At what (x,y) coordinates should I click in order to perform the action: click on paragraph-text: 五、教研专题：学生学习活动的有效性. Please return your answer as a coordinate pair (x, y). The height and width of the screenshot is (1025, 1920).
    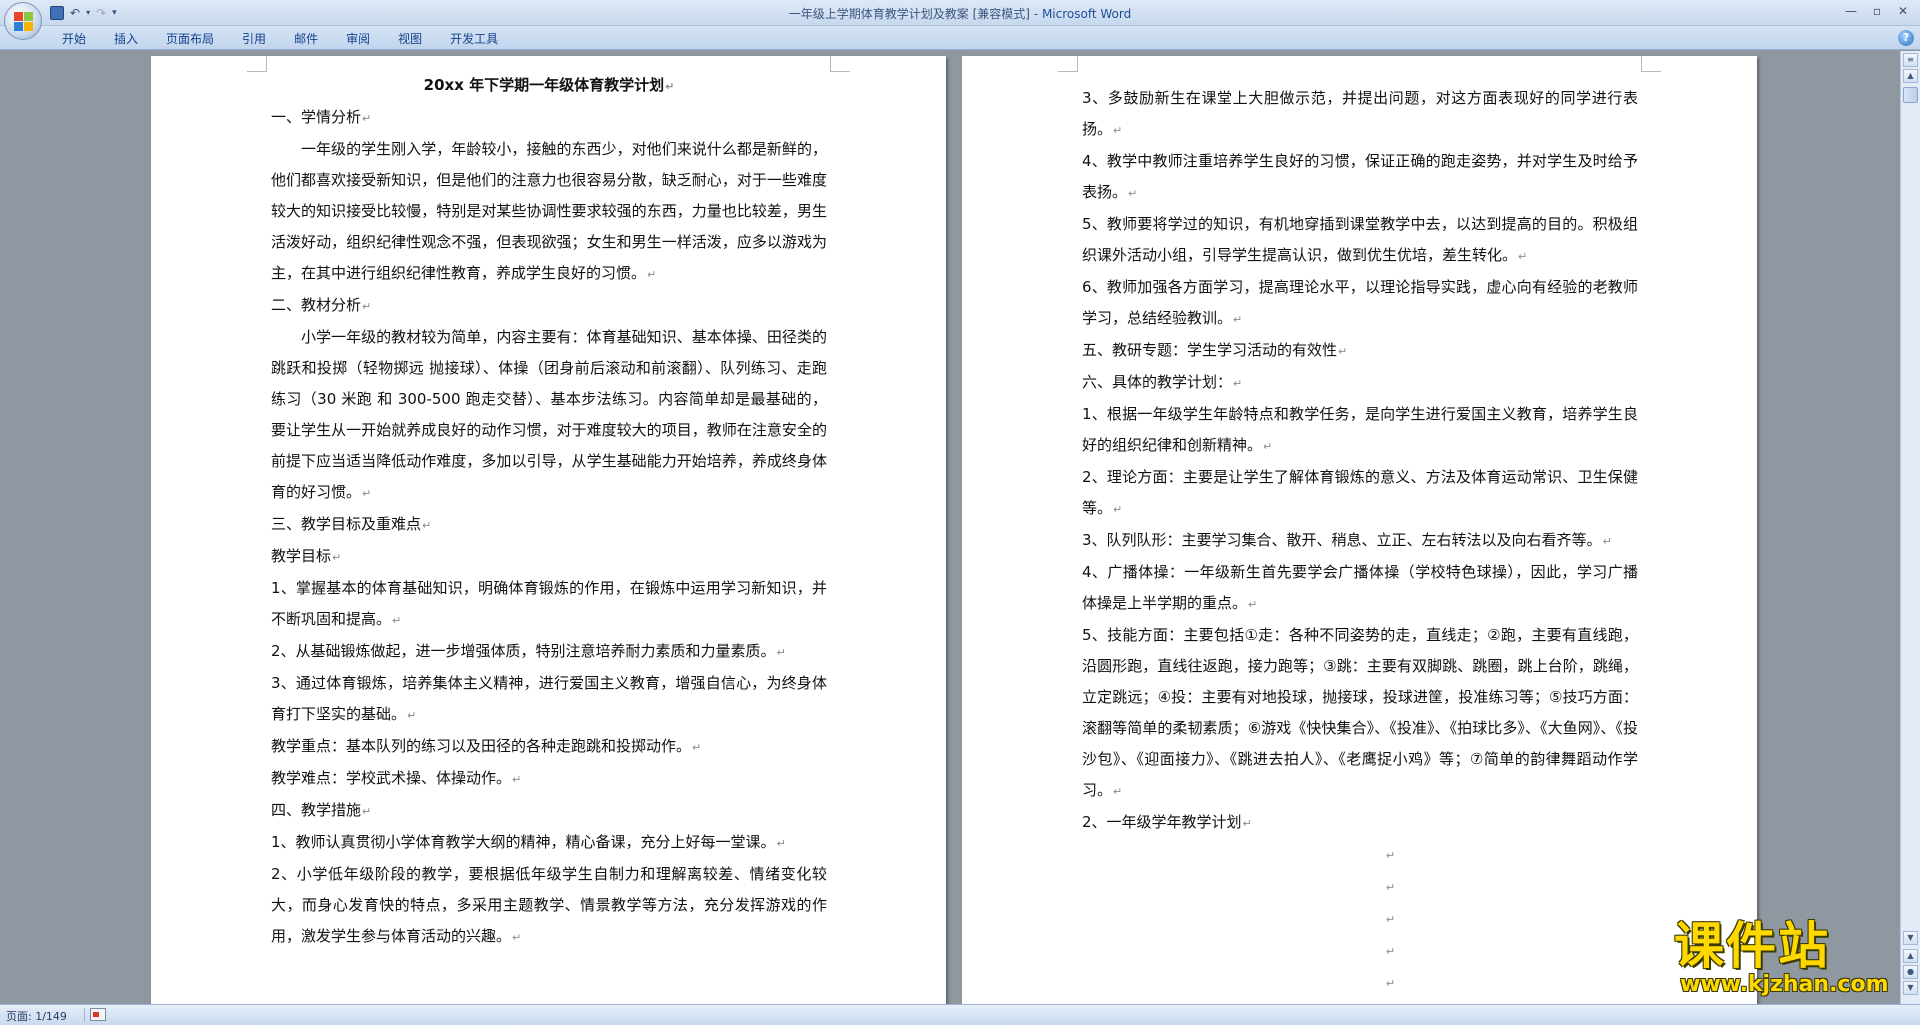
    Looking at the image, I should click on (1210, 350).